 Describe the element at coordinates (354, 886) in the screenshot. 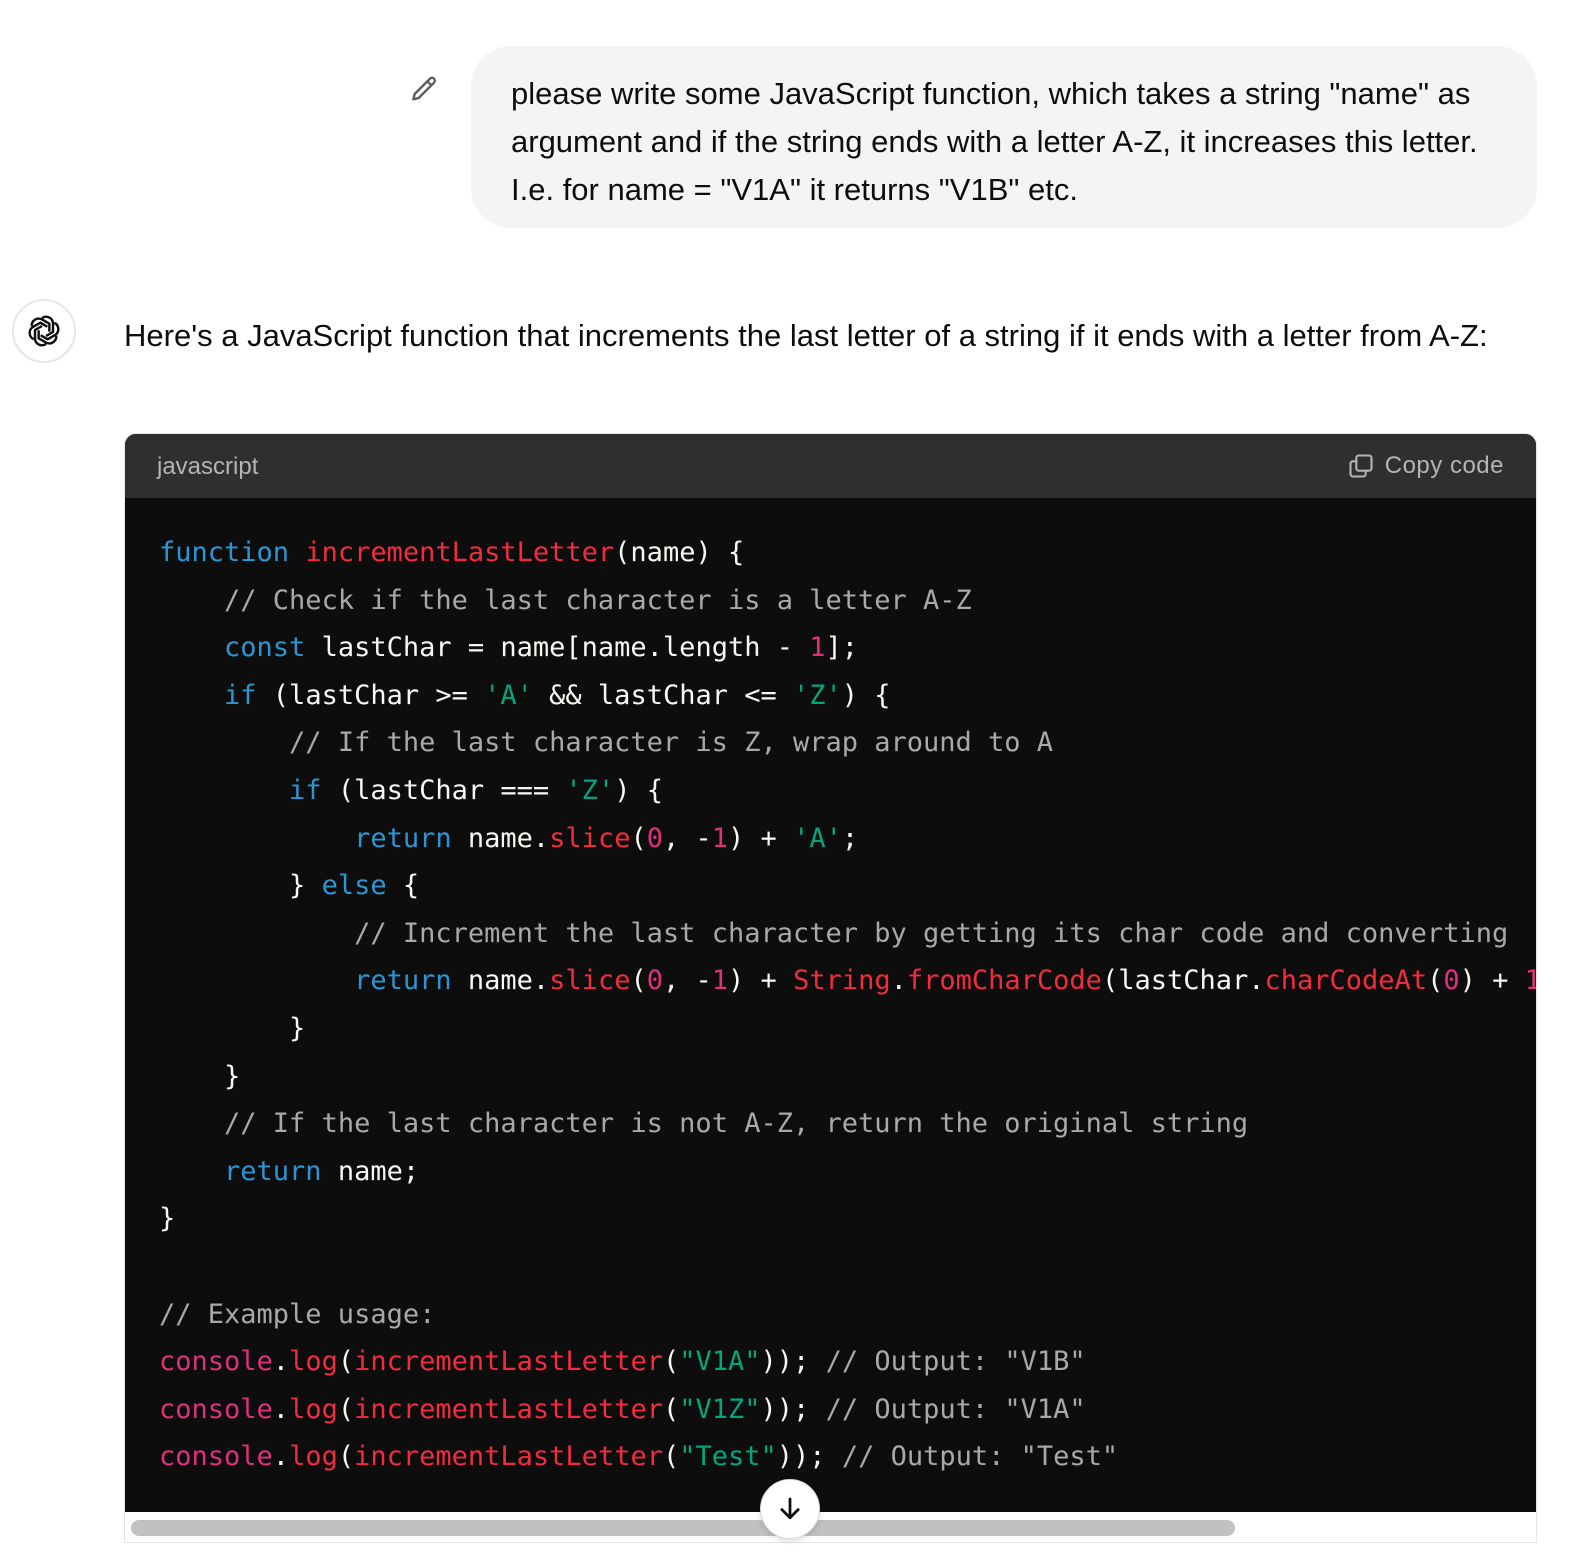

I see `code-token: else` at that location.